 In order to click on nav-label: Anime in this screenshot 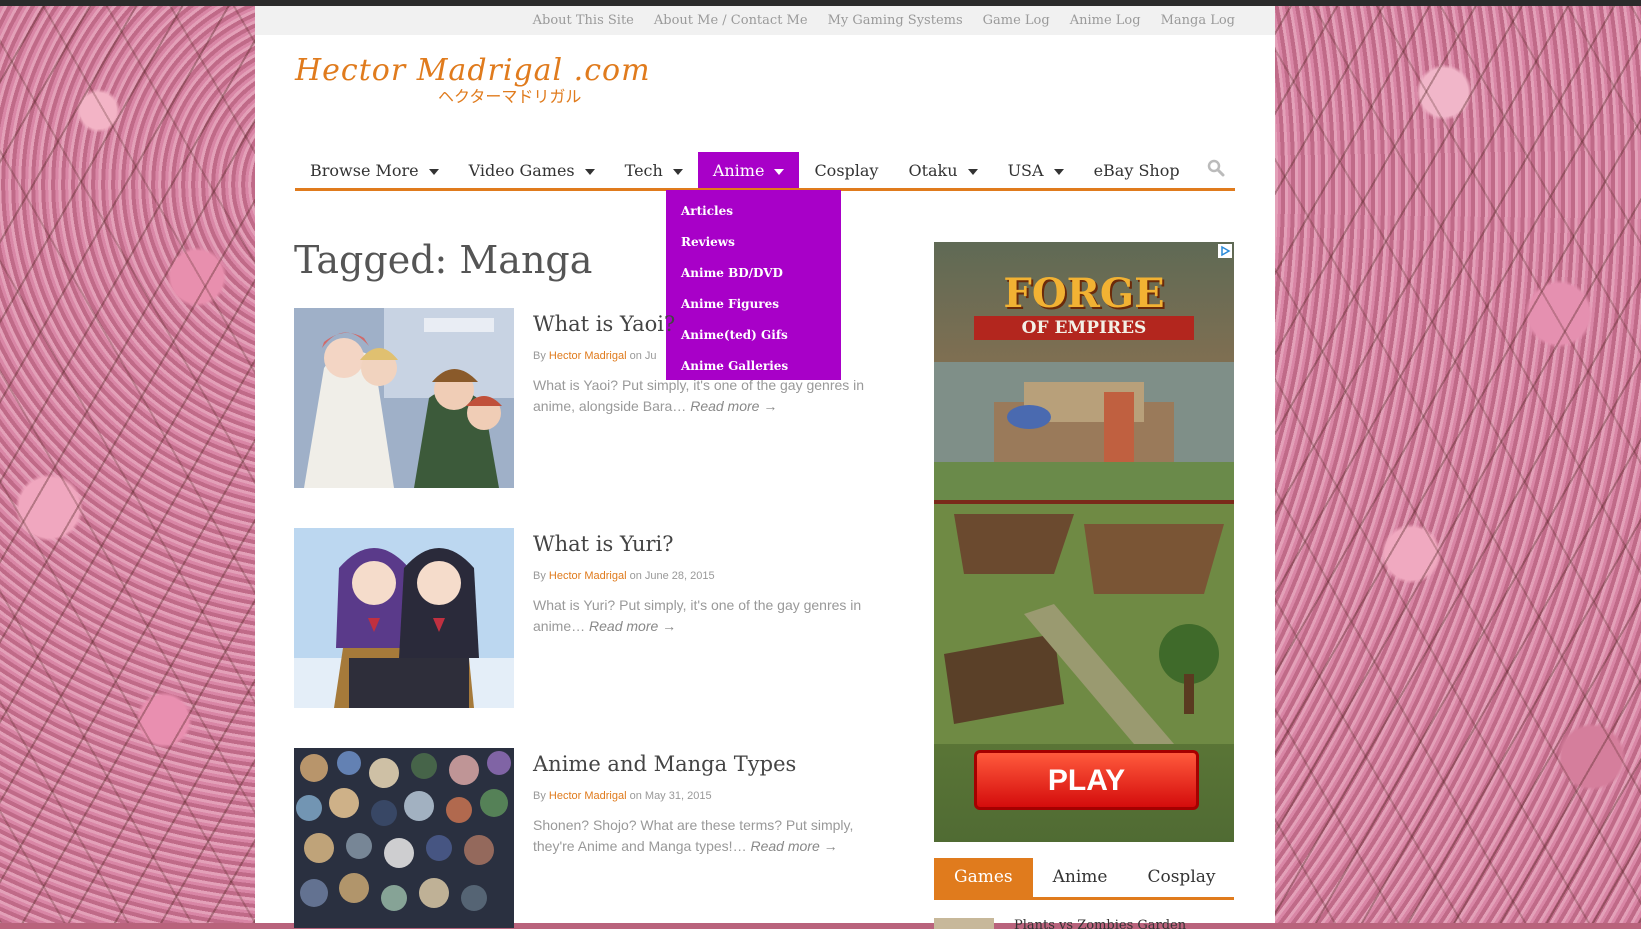, I will do `click(738, 170)`.